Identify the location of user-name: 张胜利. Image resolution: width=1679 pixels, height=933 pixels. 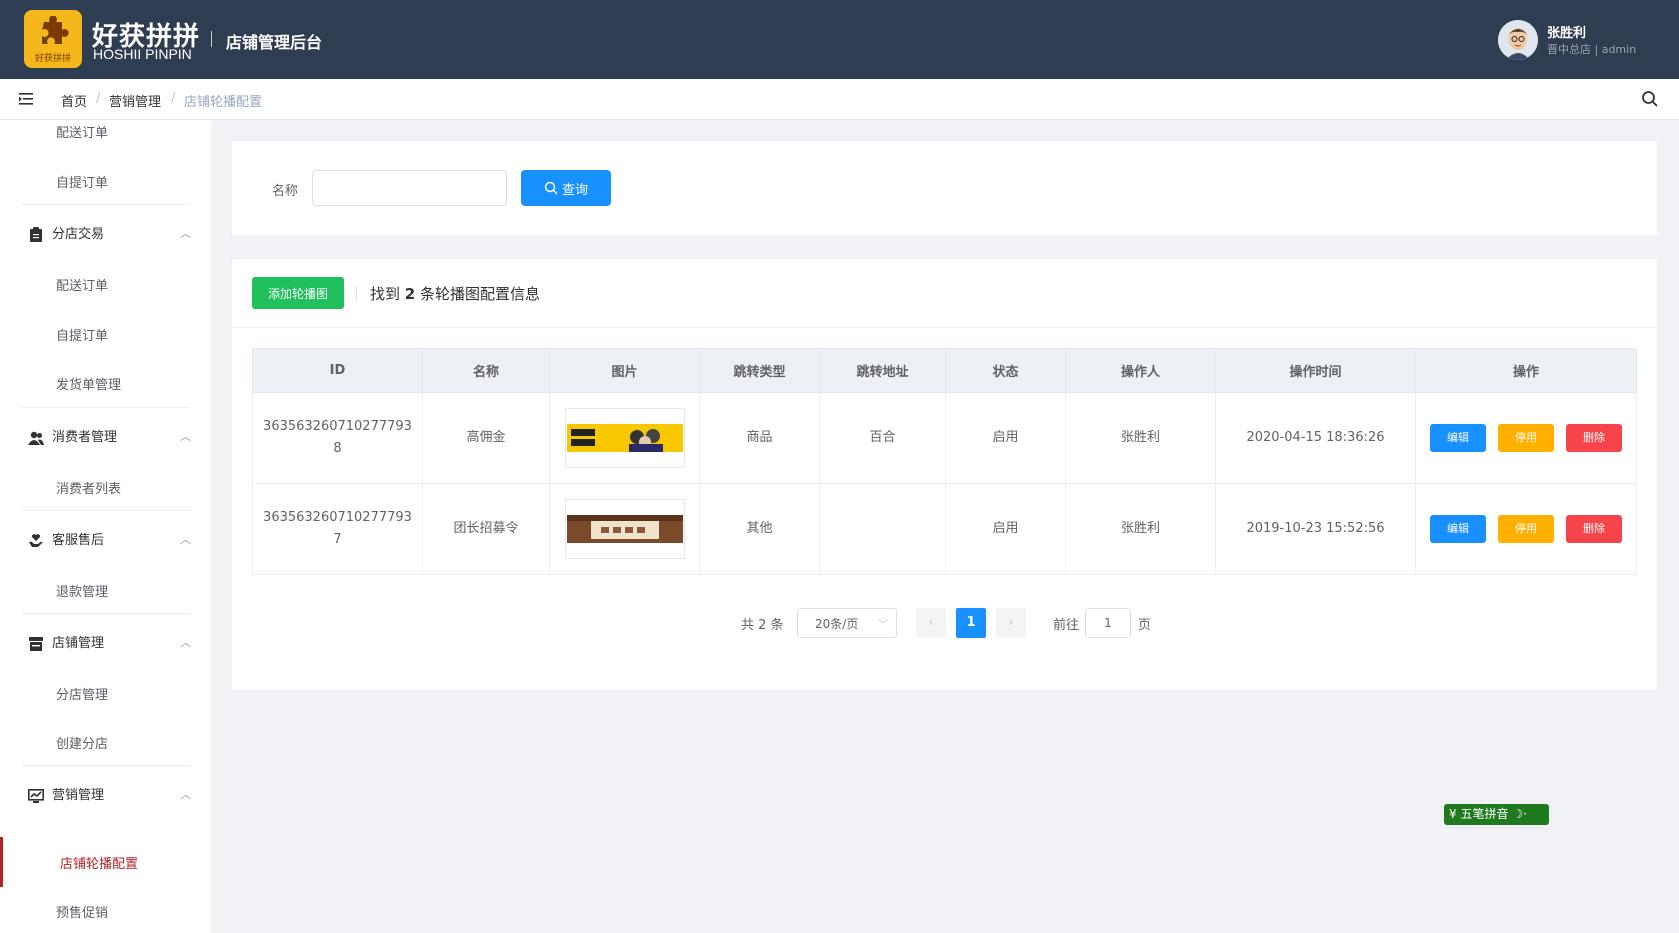
(1566, 31).